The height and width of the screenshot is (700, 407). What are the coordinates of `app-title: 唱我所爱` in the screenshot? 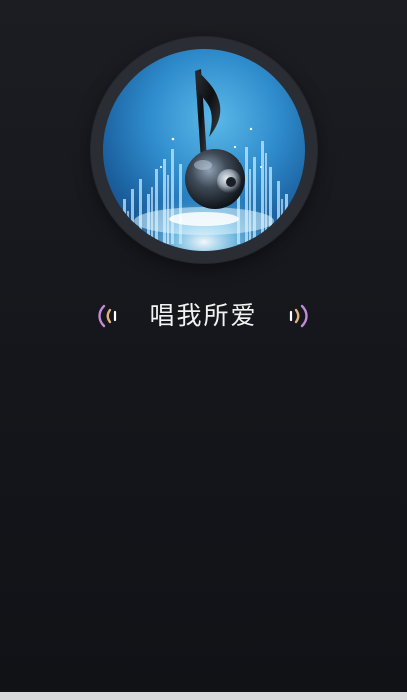 It's located at (203, 315).